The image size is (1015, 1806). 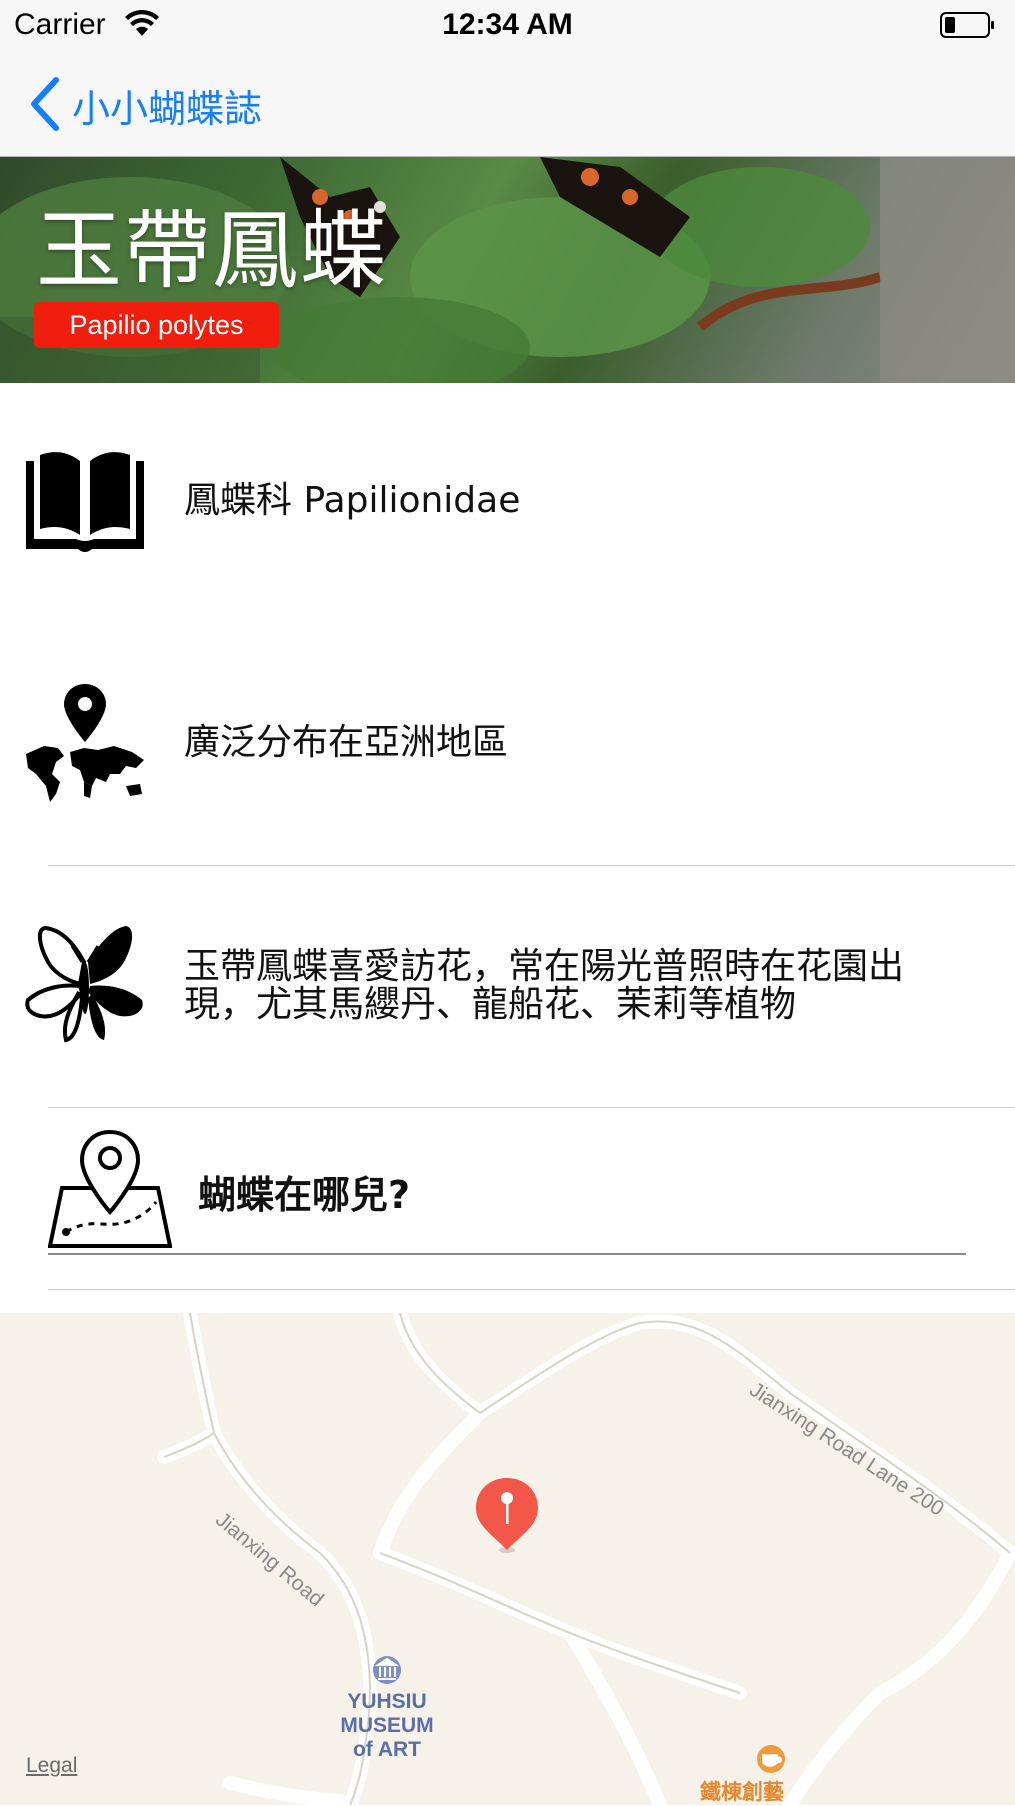 What do you see at coordinates (51, 1766) in the screenshot?
I see `legal-link: Legal` at bounding box center [51, 1766].